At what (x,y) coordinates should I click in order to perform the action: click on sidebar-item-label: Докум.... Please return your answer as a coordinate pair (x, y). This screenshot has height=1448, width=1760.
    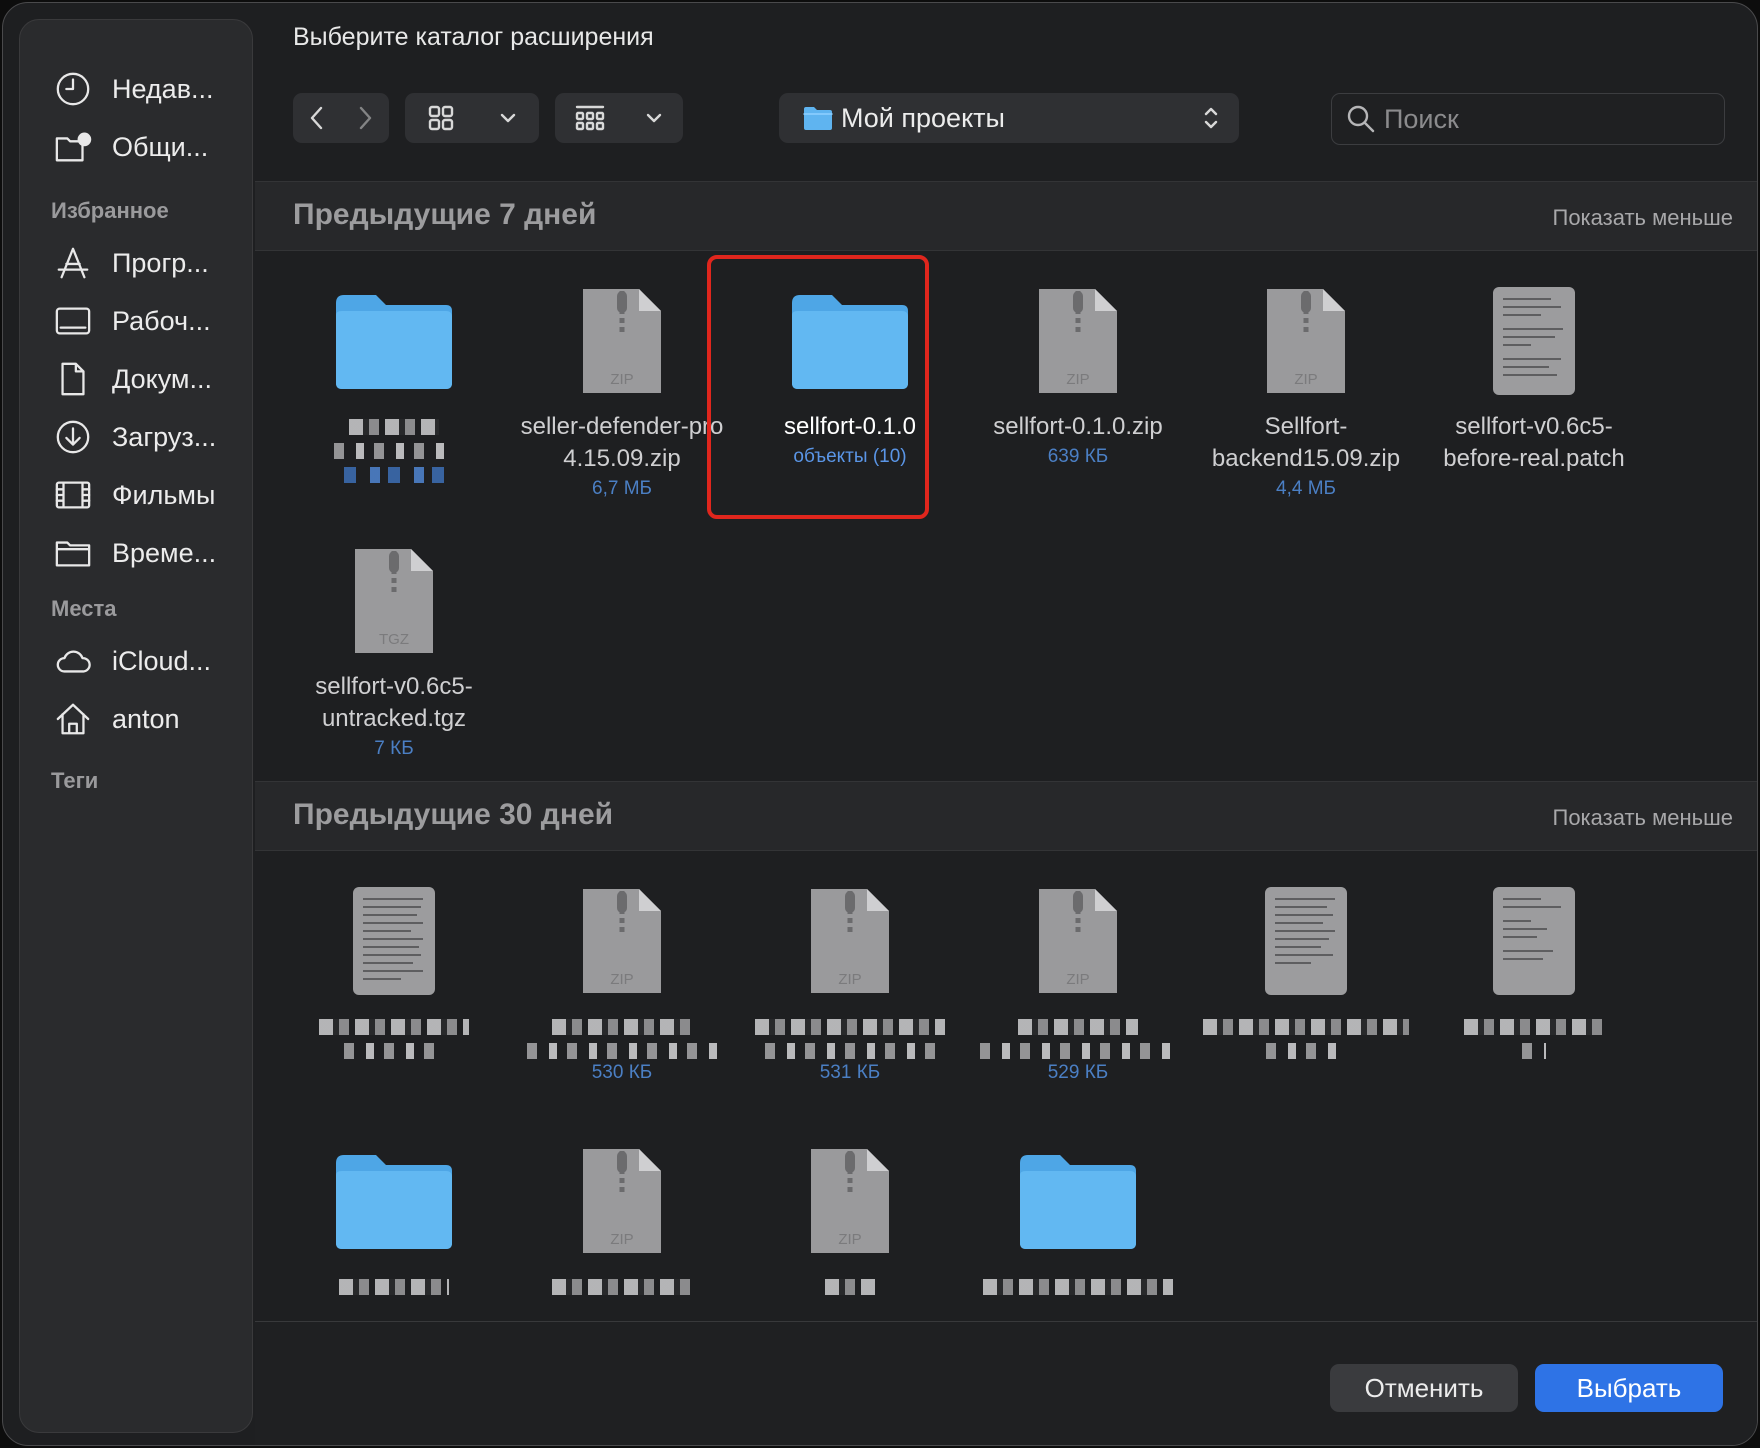
    Looking at the image, I should click on (162, 378).